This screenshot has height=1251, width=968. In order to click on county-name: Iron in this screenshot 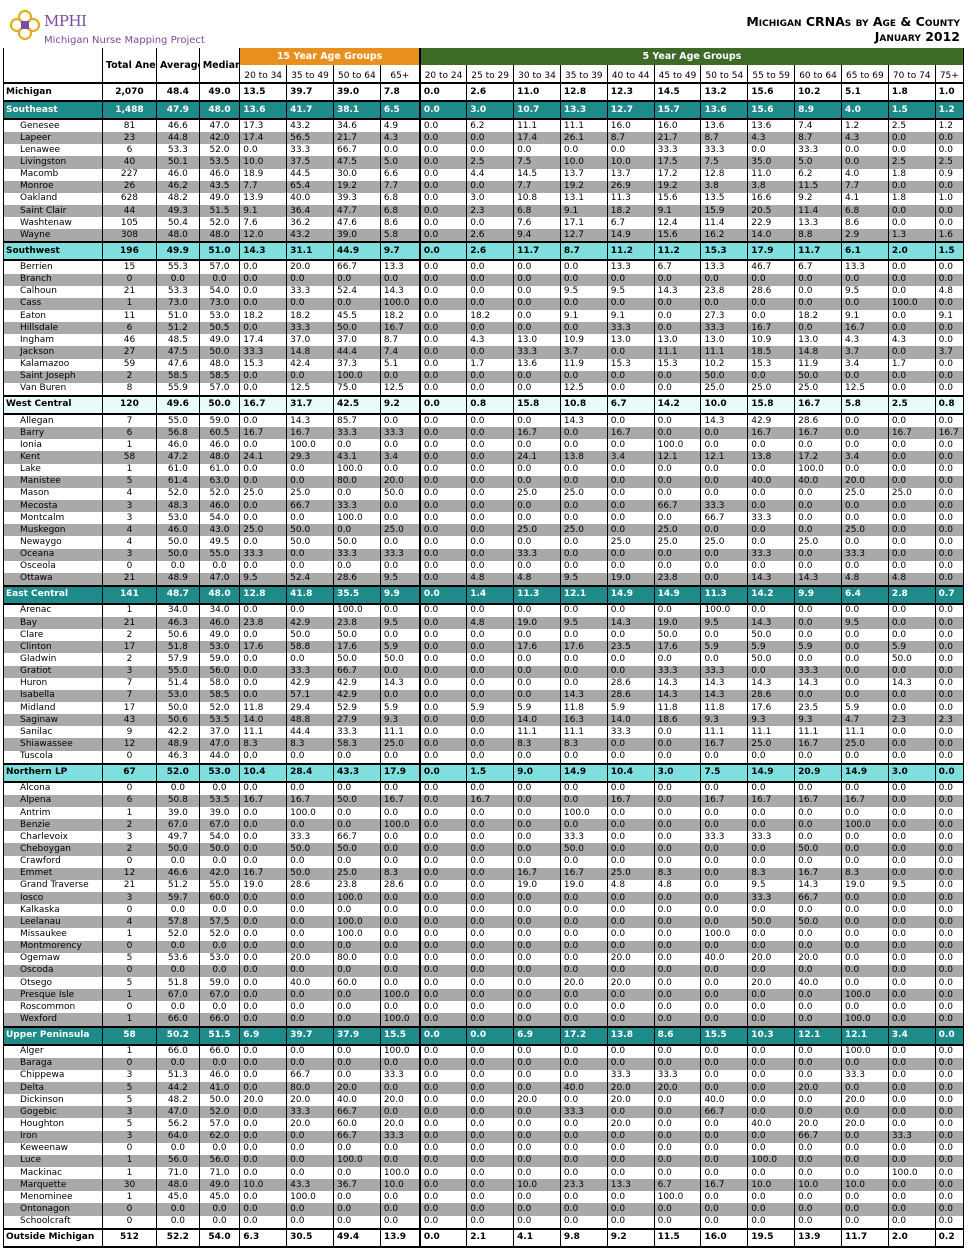, I will do `click(53, 1136)`.